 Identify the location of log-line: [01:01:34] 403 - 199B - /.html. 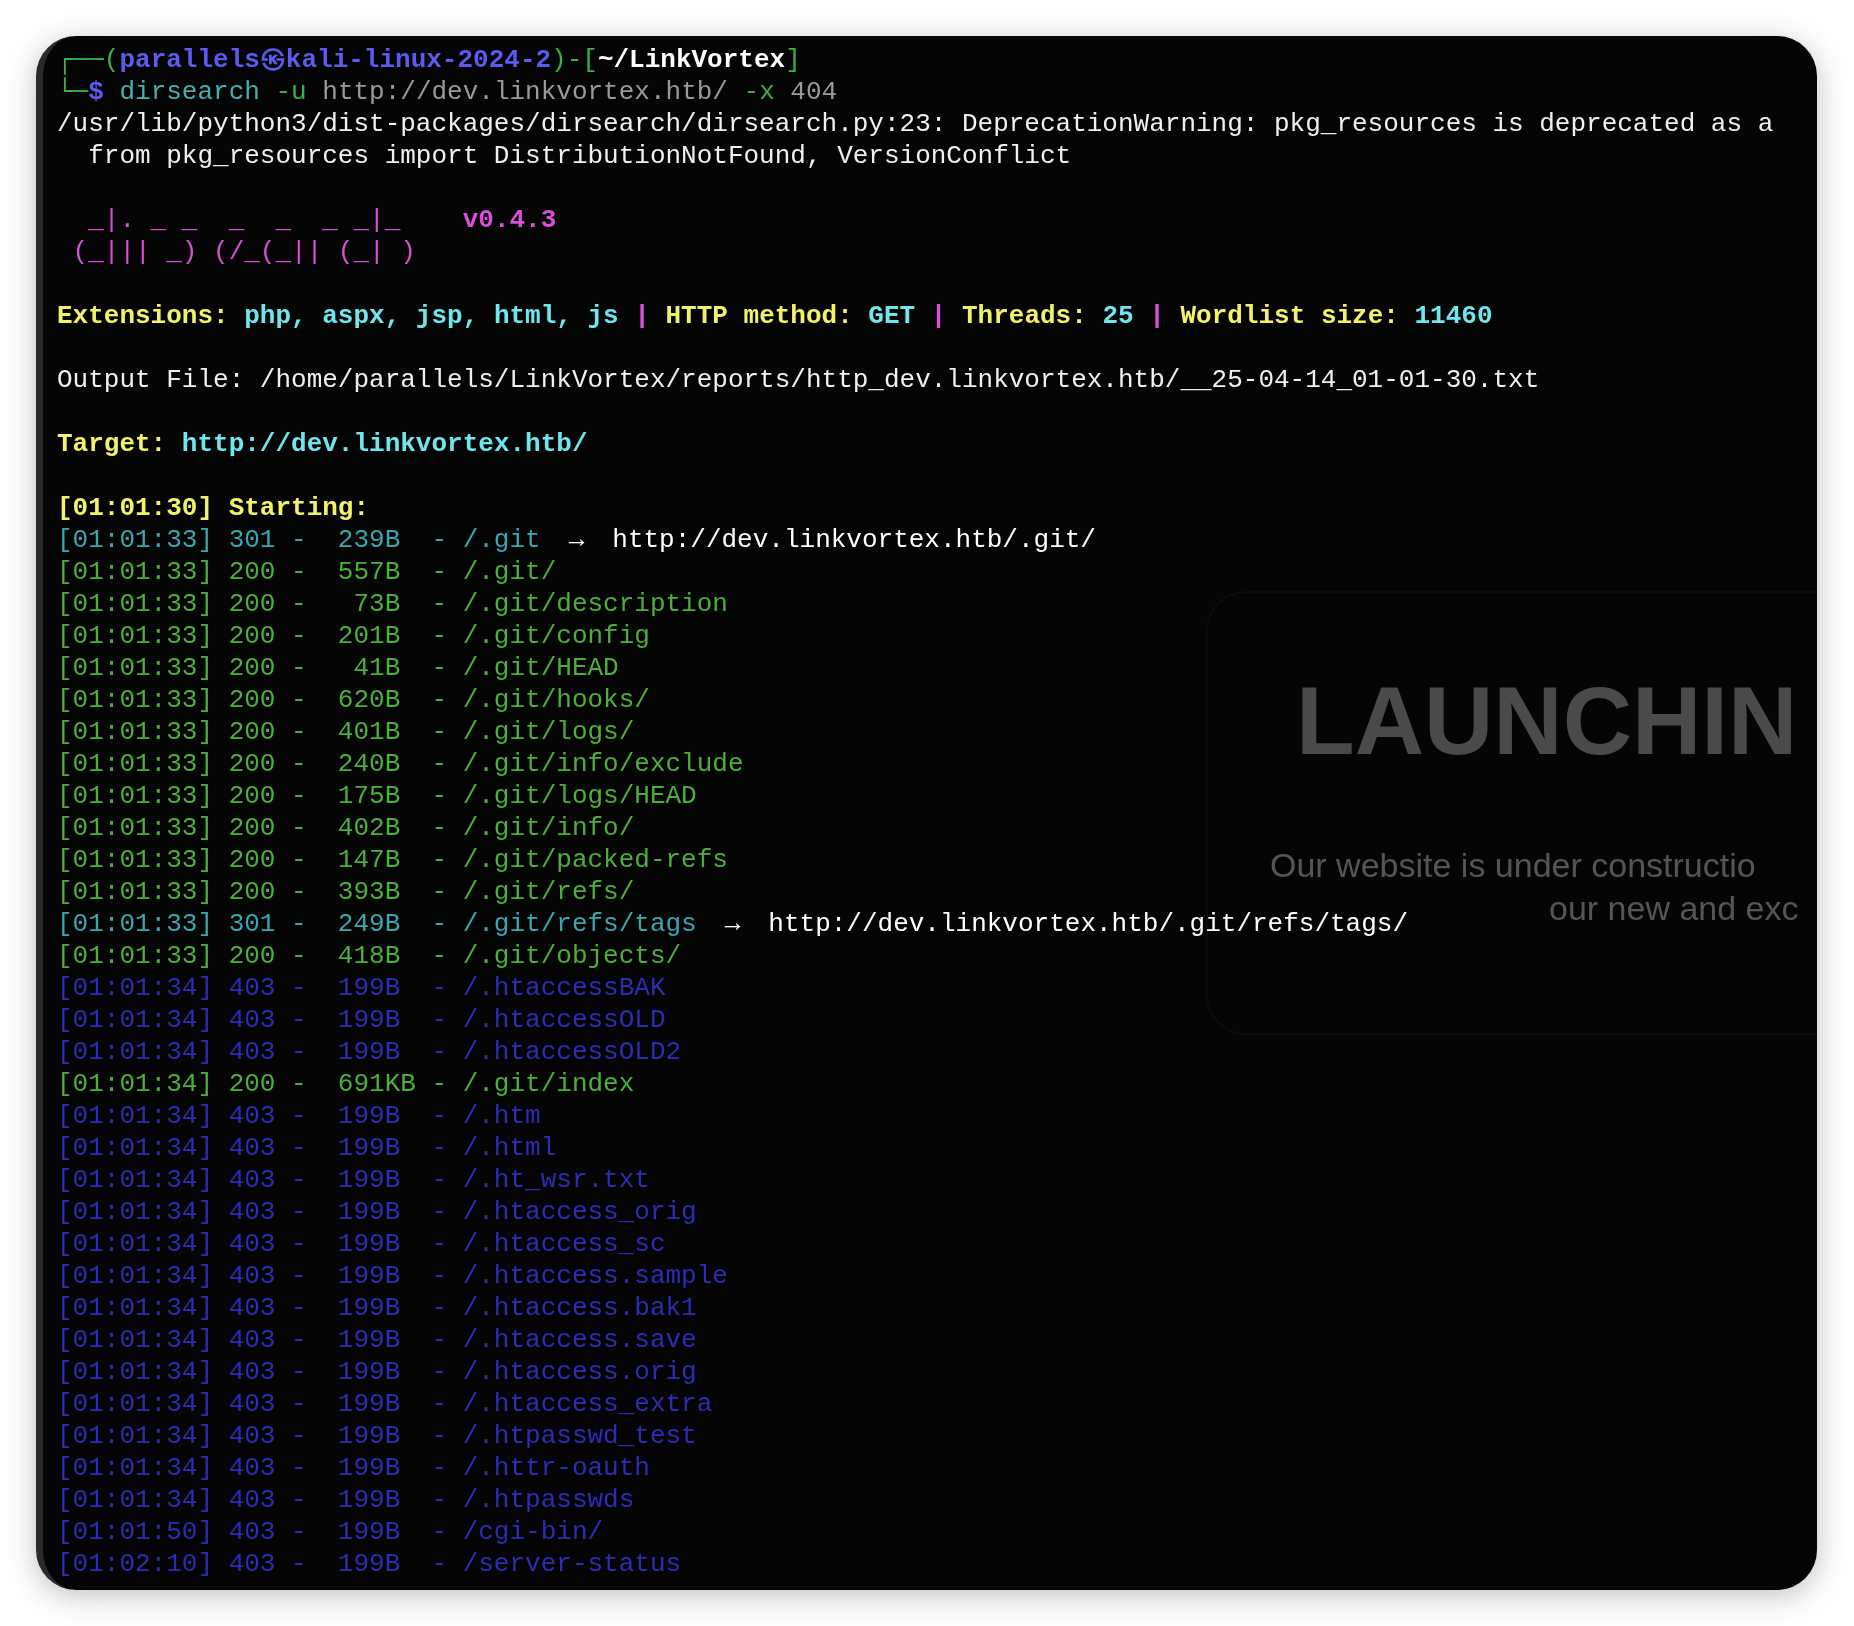
(307, 1148).